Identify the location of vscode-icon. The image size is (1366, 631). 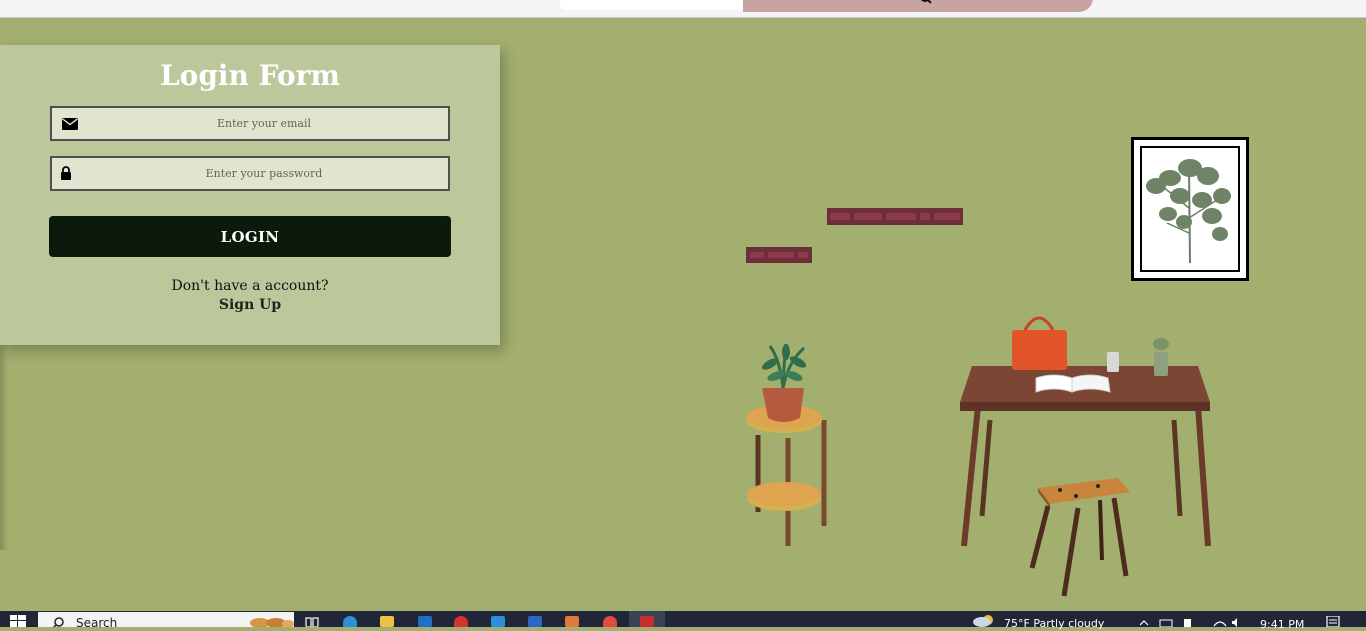
(498, 621).